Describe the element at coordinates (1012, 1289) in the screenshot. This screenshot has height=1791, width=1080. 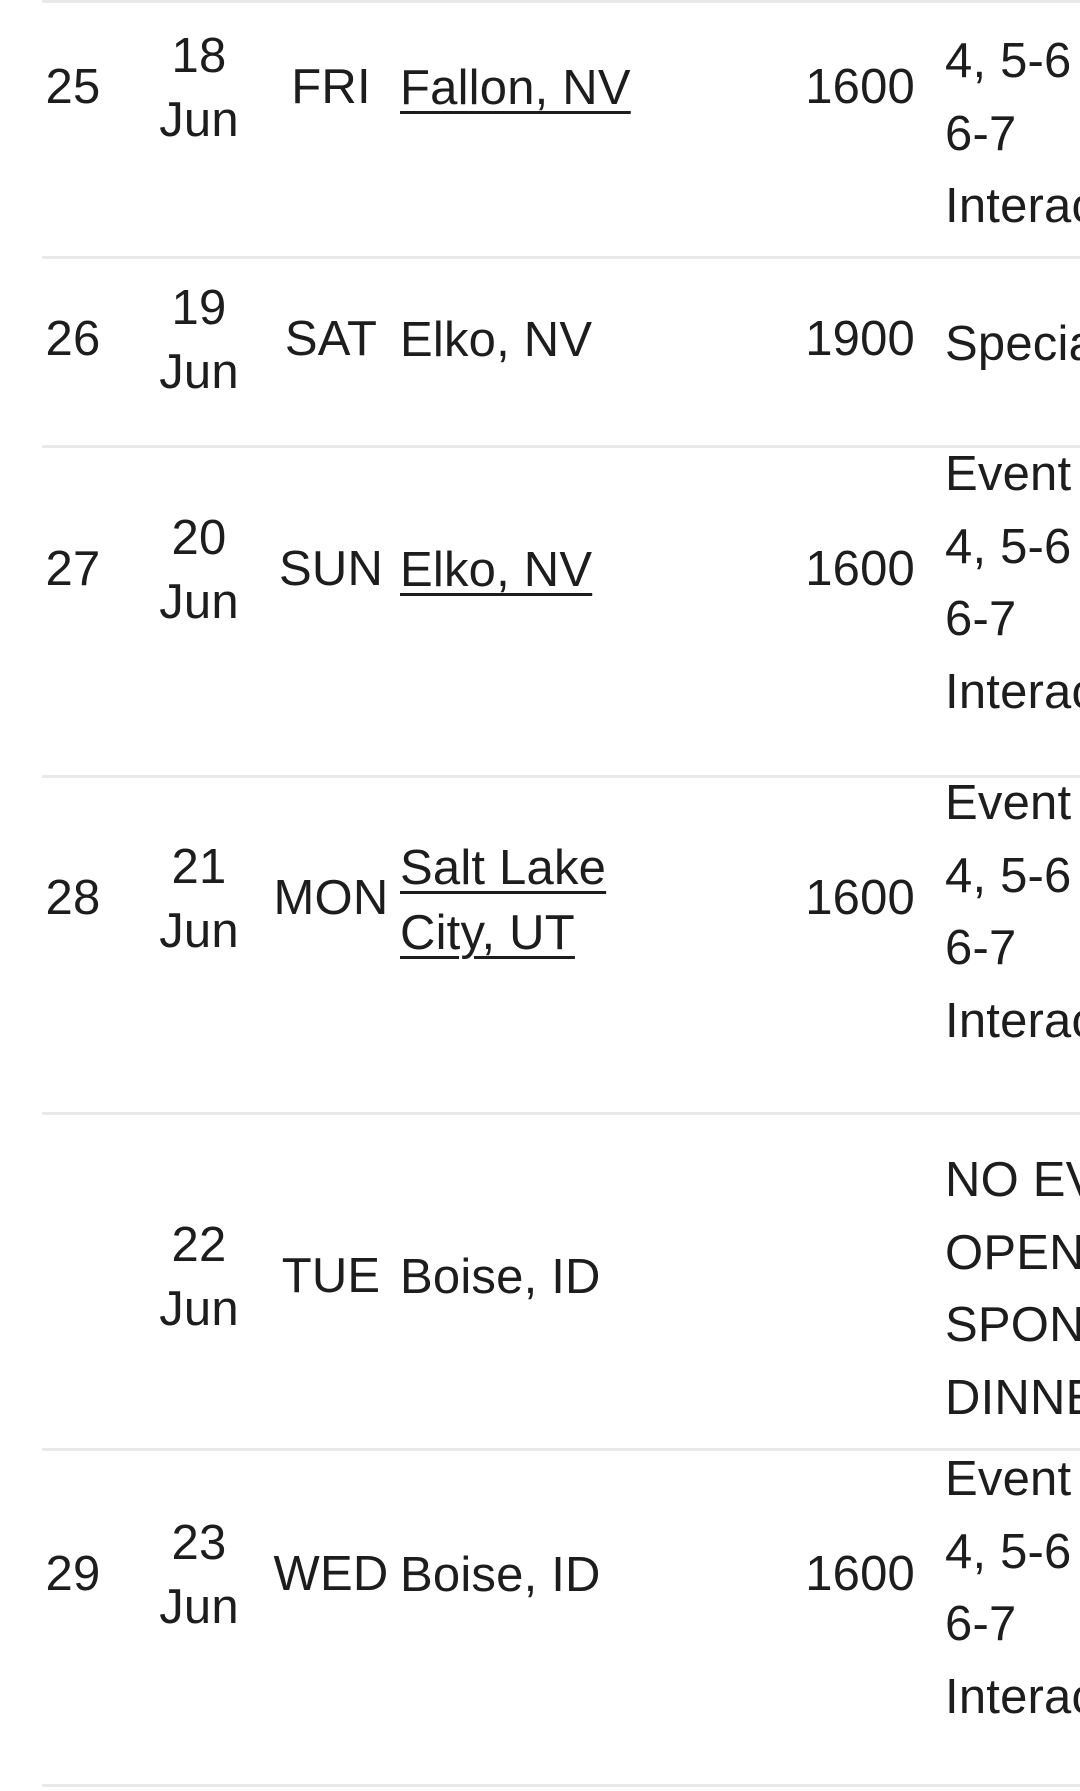
I see `row-details: NO EV OPEN SPONS DINNE` at that location.